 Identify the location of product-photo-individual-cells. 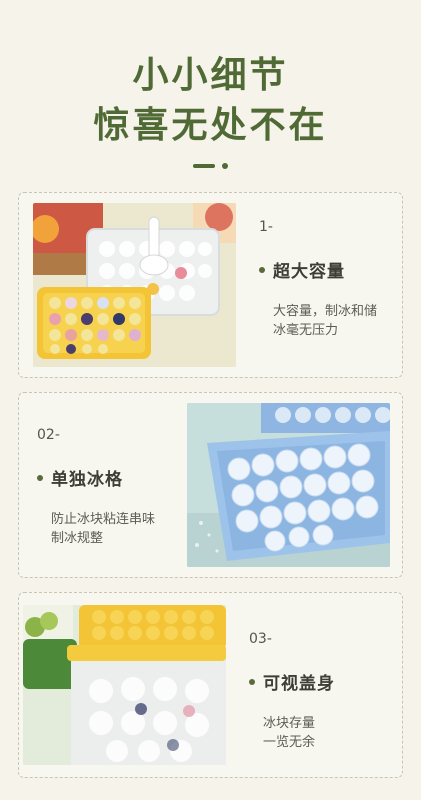
(288, 485).